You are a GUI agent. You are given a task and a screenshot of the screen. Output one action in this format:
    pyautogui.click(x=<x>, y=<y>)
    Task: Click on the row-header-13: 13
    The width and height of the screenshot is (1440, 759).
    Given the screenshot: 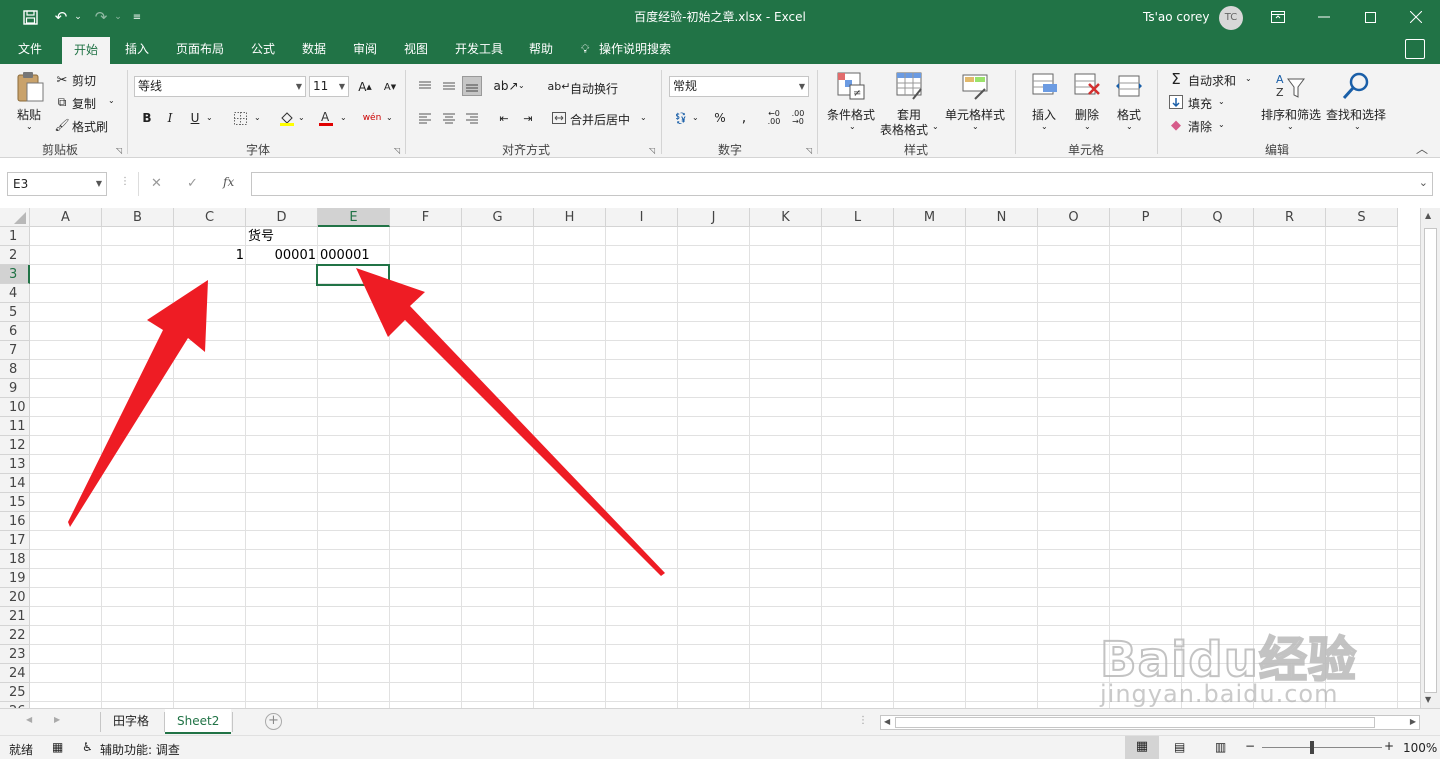 What is the action you would take?
    pyautogui.click(x=15, y=464)
    